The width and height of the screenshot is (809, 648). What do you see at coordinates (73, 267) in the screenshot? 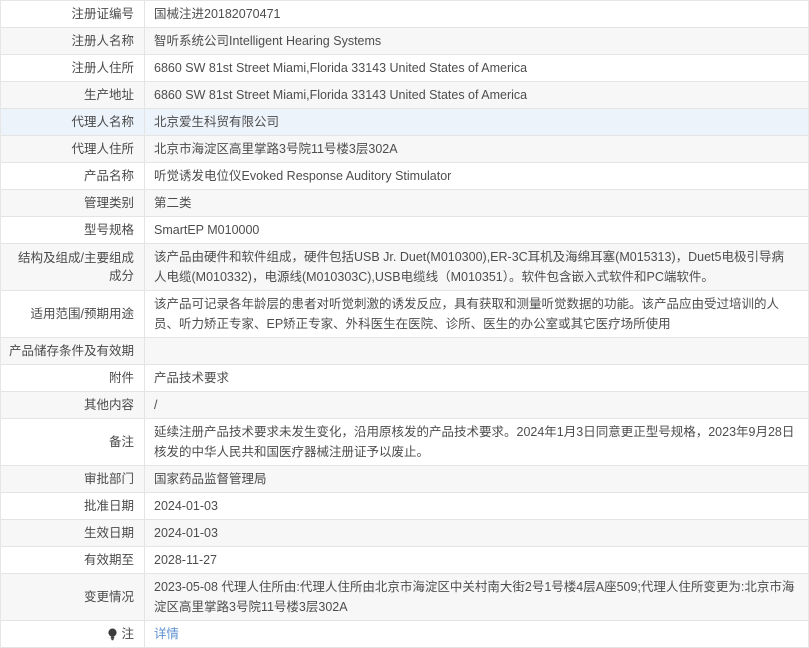
I see `row-label: 结构及组成/主要组成成分` at bounding box center [73, 267].